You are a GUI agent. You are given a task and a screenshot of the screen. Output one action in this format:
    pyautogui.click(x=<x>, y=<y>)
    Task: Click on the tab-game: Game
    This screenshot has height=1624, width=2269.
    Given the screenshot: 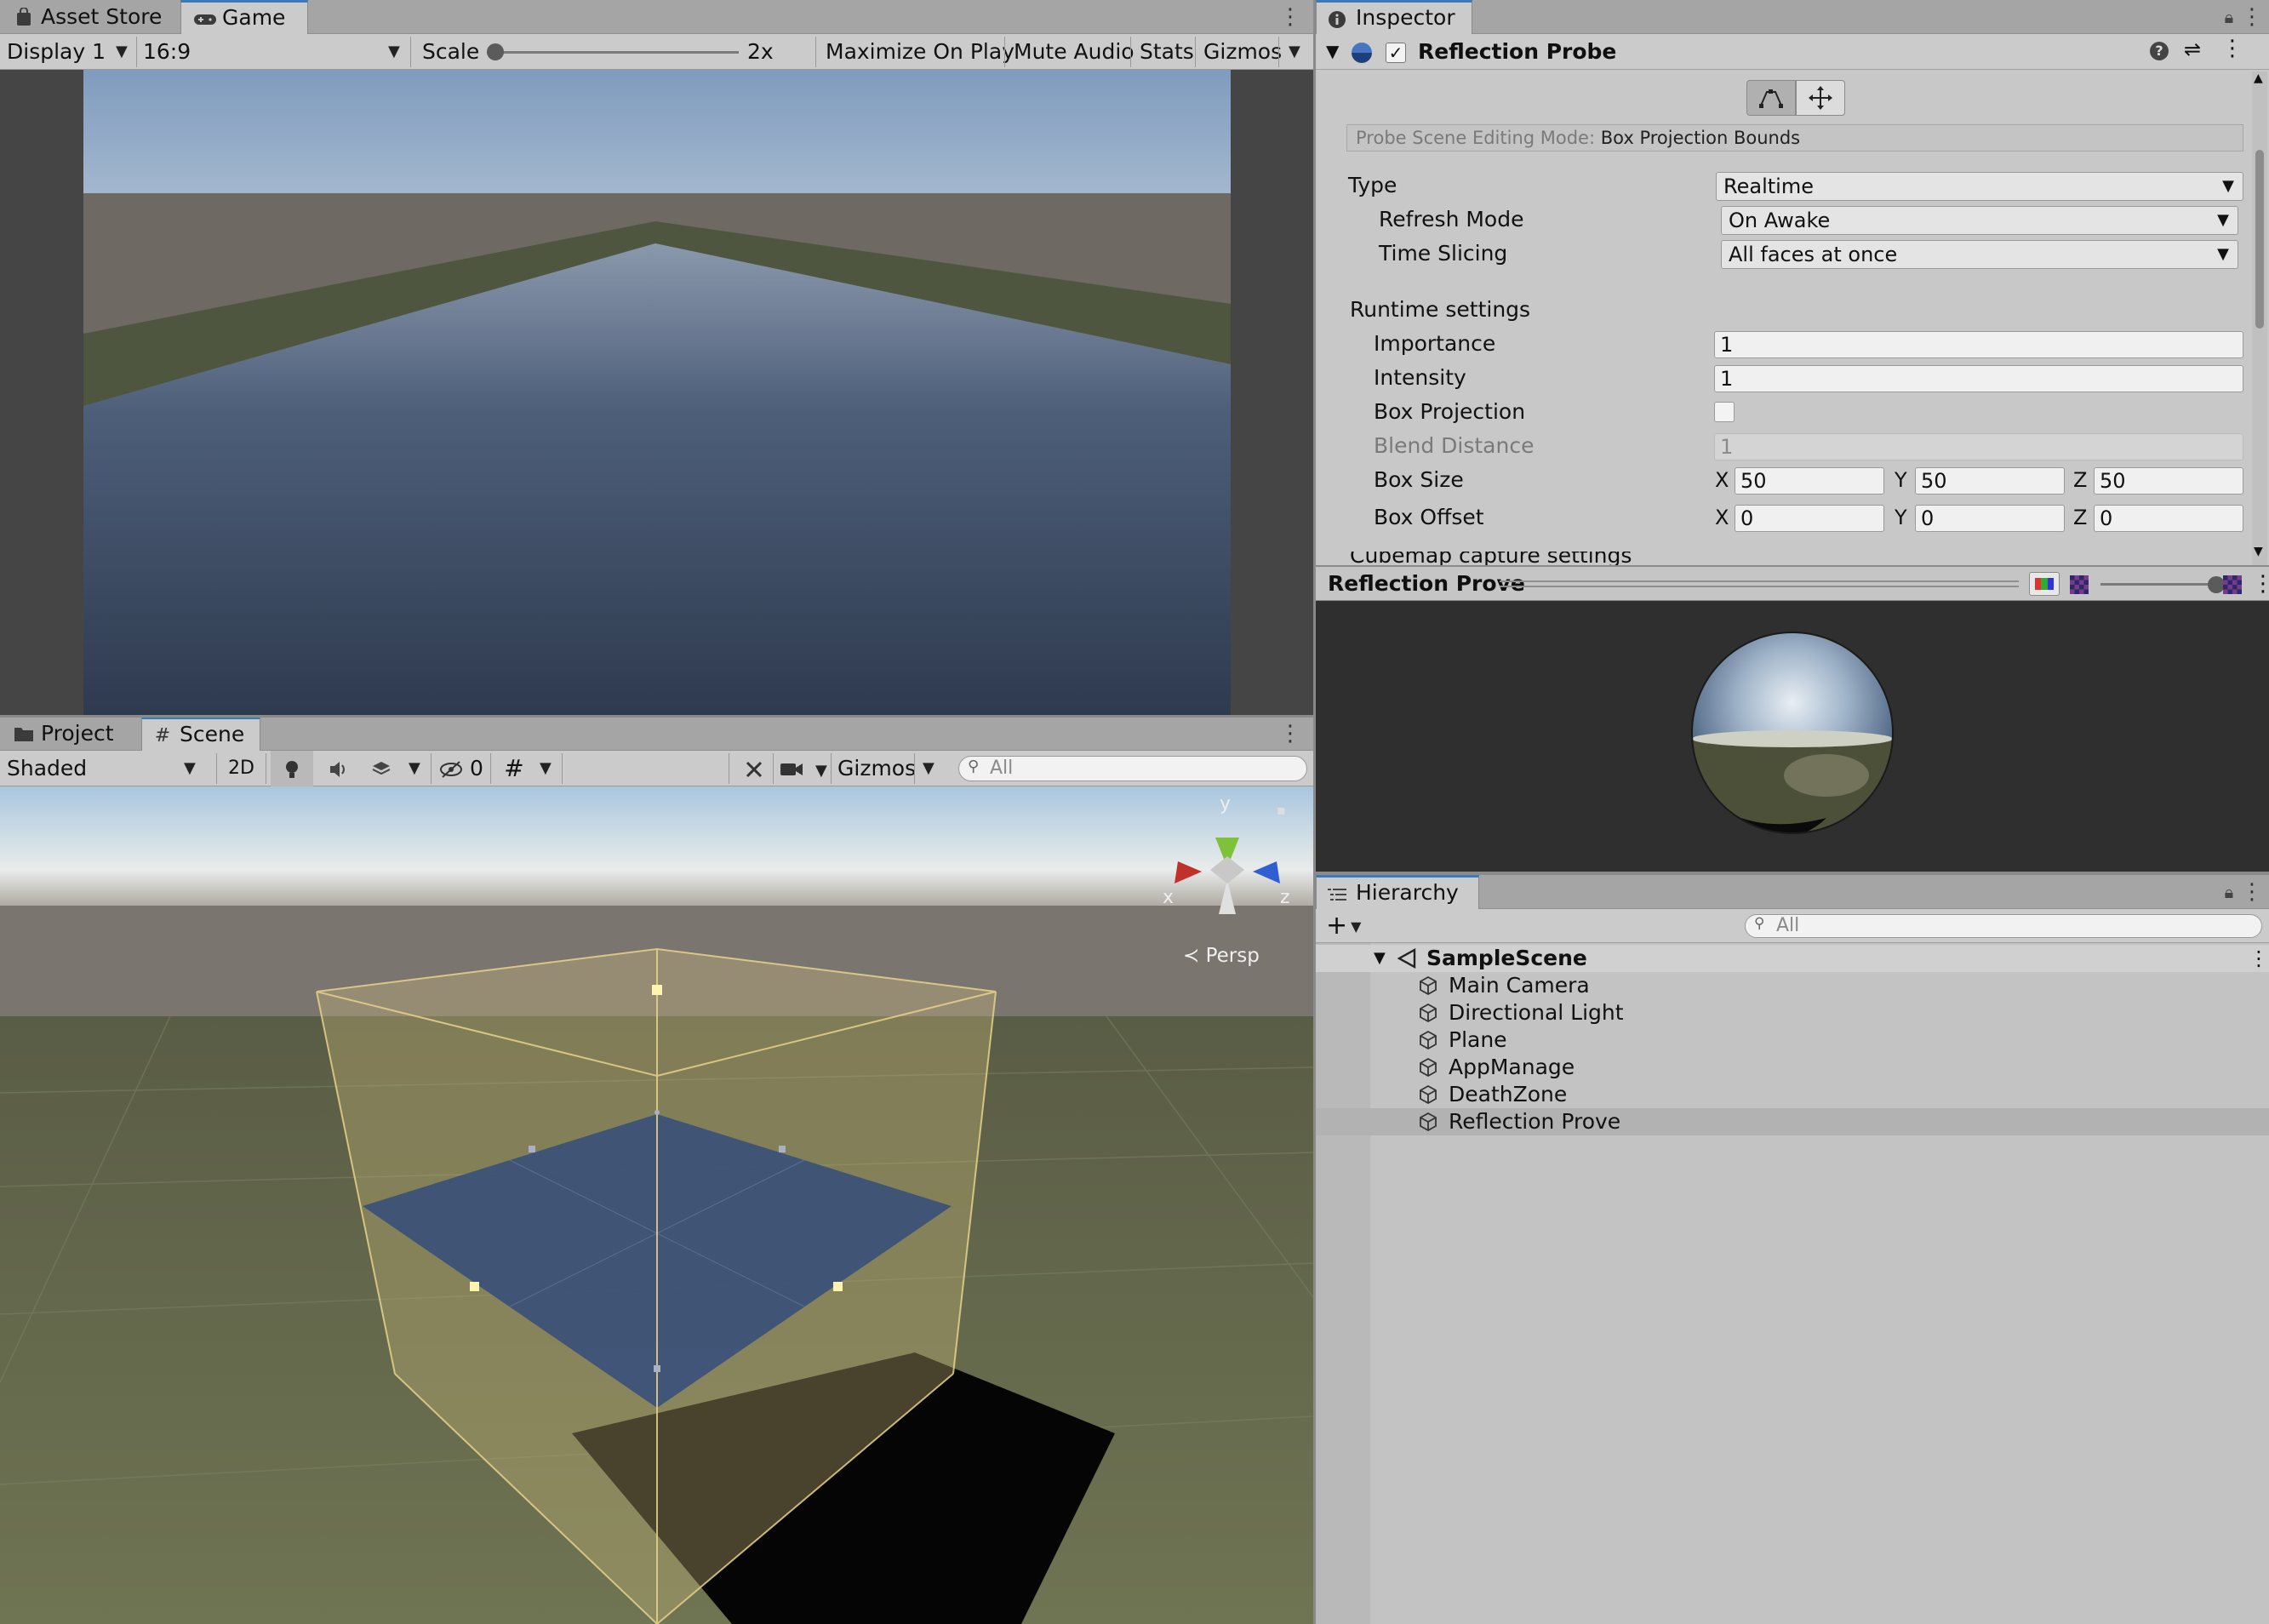 What is the action you would take?
    pyautogui.click(x=244, y=17)
    